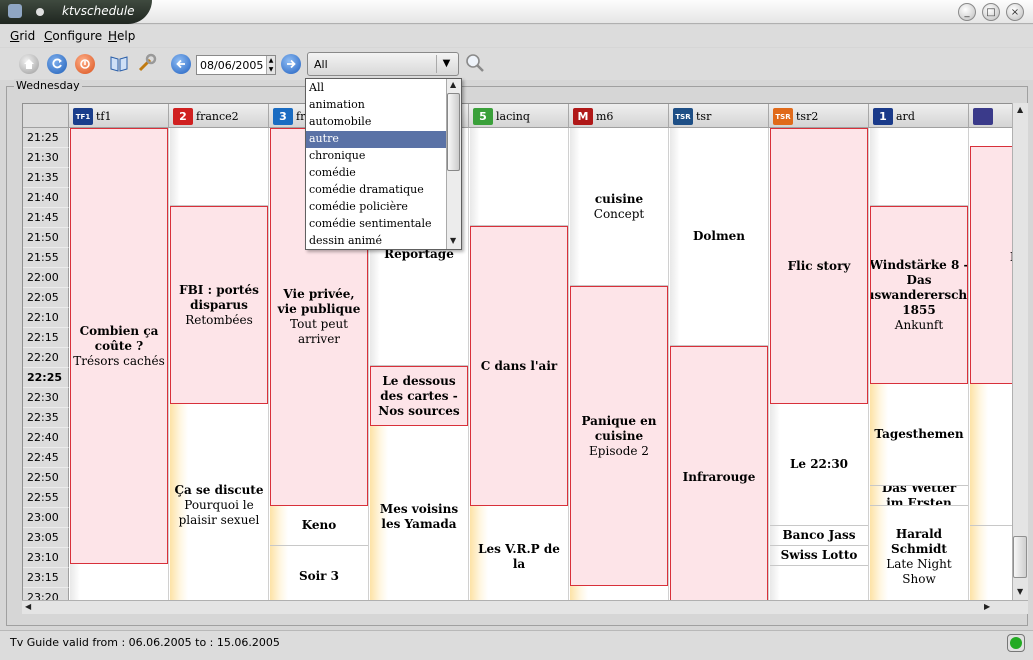  What do you see at coordinates (991, 12) in the screenshot?
I see `maximize-button: □` at bounding box center [991, 12].